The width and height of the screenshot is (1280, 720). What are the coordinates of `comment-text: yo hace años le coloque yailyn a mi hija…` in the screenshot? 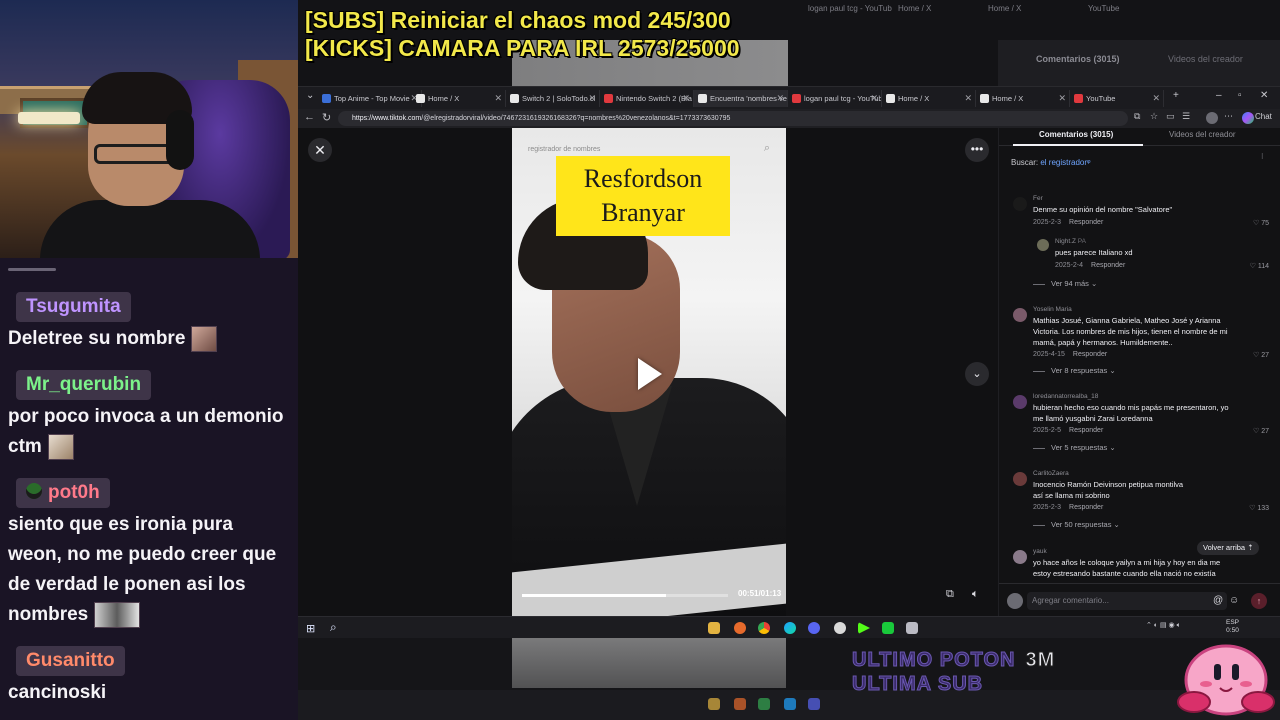 It's located at (1127, 562).